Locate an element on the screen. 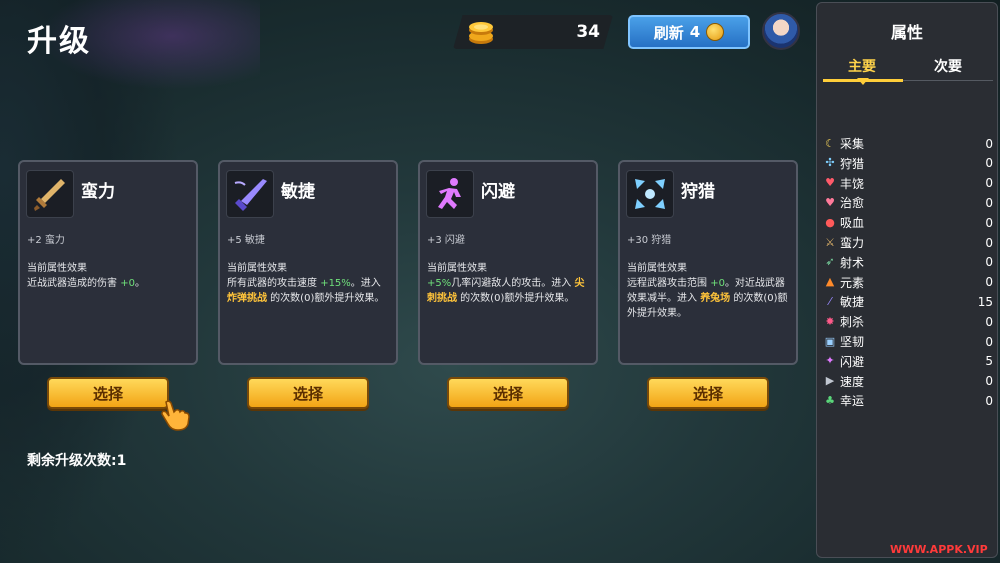 This screenshot has width=1000, height=563. attribute-row: ⁄ 敏捷 15 is located at coordinates (908, 301).